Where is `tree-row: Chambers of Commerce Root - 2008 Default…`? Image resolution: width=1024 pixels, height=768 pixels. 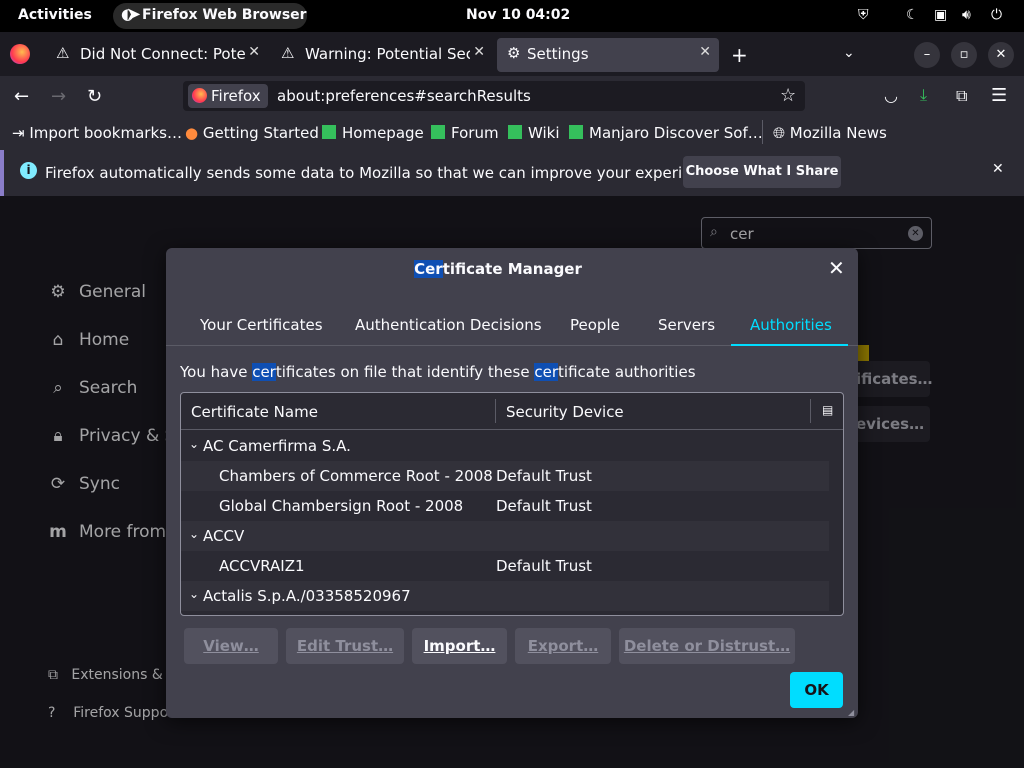
tree-row: Chambers of Commerce Root - 2008 Default… is located at coordinates (505, 476).